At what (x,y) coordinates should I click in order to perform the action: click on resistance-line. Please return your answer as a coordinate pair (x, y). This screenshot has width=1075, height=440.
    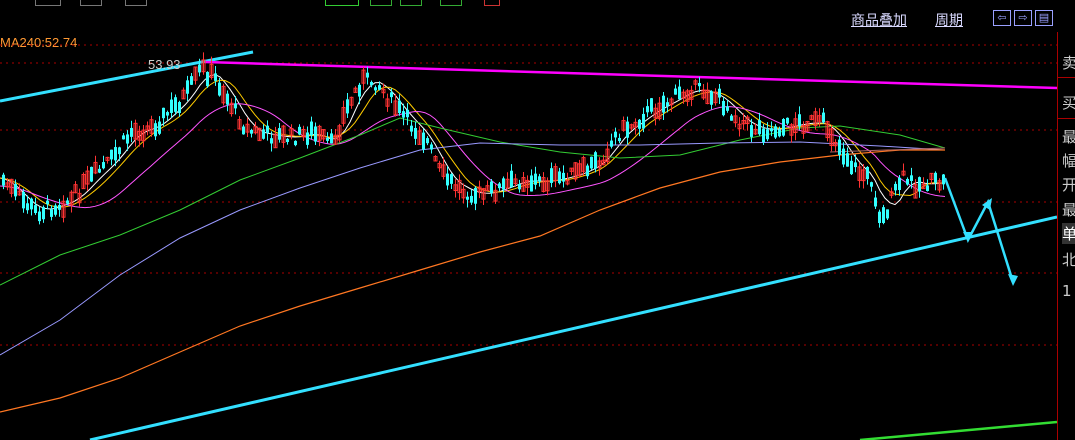
    Looking at the image, I should click on (630, 75).